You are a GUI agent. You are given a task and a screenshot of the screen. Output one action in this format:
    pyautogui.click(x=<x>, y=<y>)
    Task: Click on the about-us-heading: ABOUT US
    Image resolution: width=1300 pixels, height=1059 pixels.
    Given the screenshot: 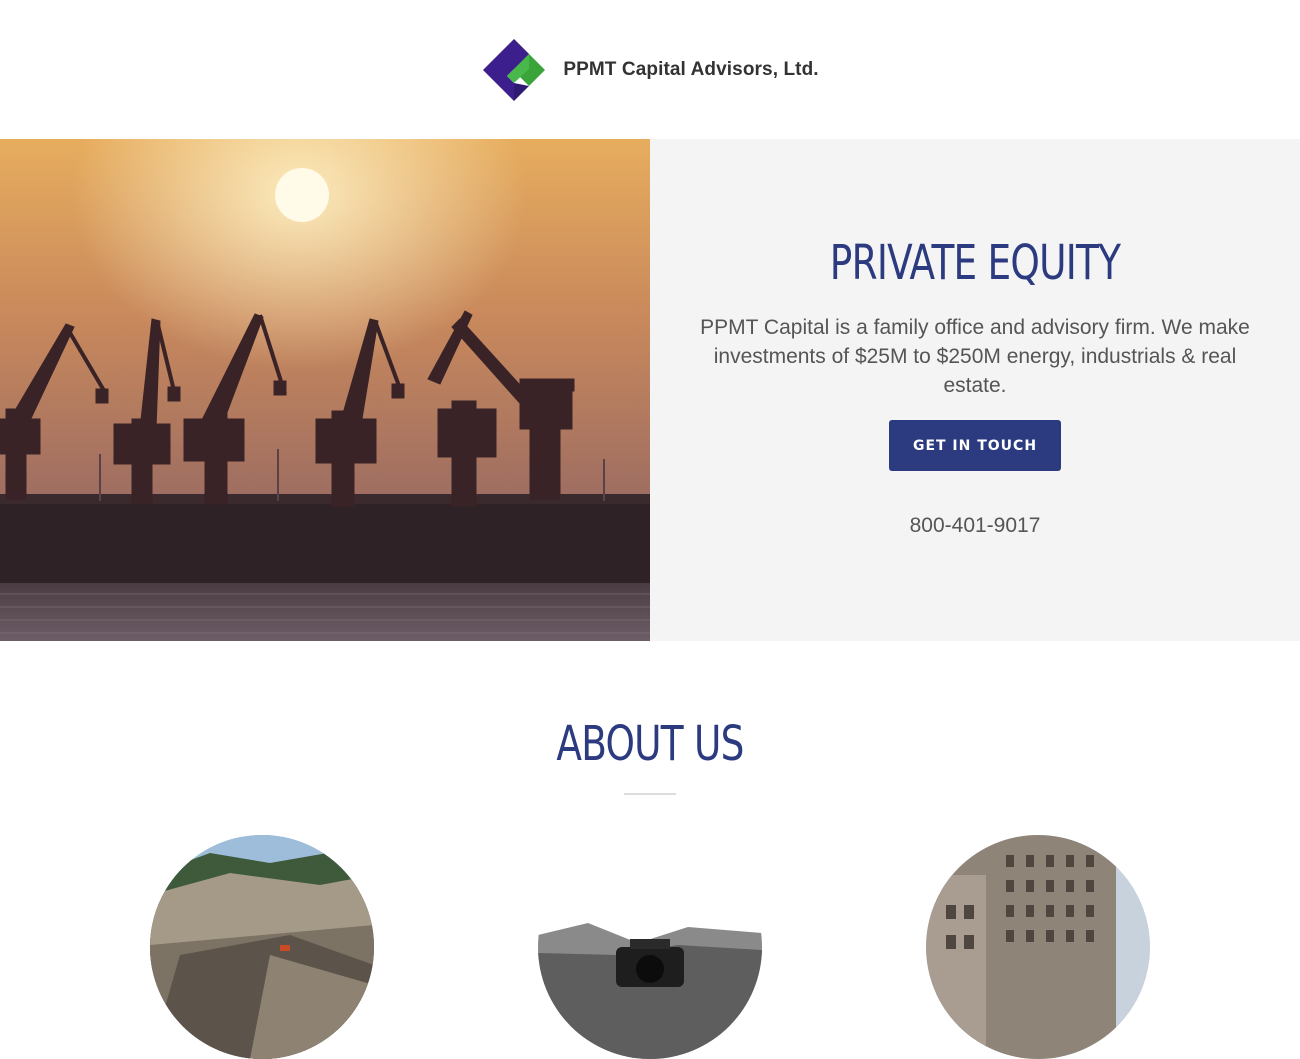 What is the action you would take?
    pyautogui.click(x=650, y=744)
    